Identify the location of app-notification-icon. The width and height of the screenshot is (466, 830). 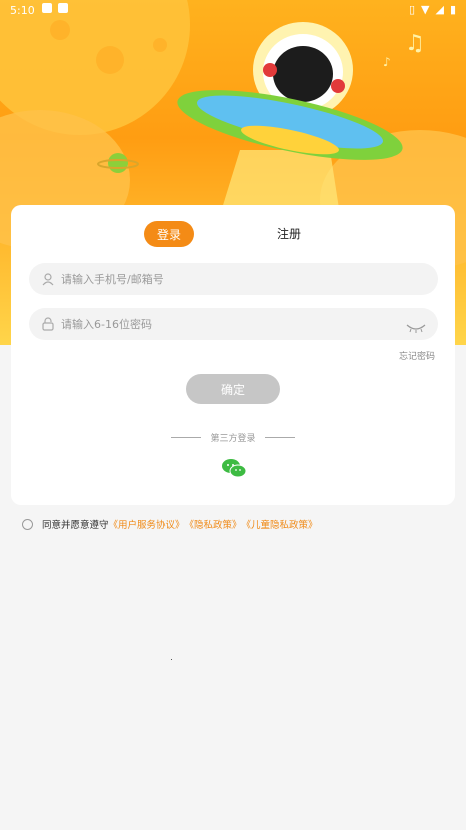
(63, 8).